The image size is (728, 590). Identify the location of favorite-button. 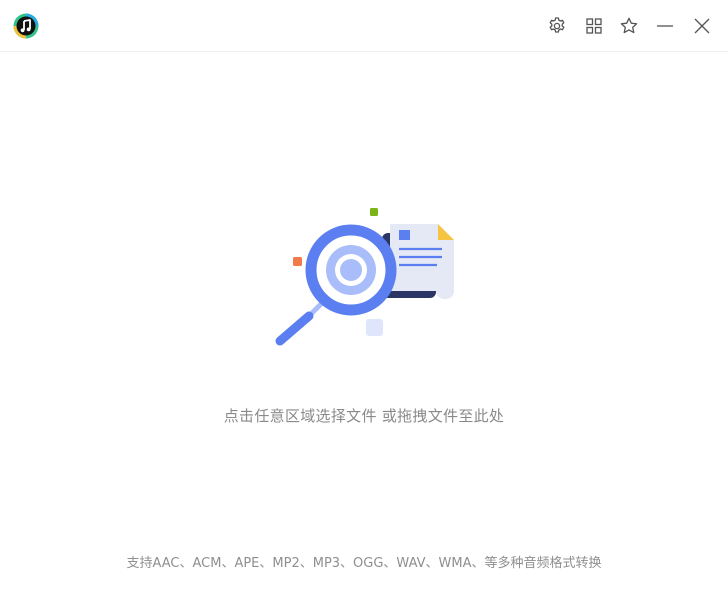
(629, 26).